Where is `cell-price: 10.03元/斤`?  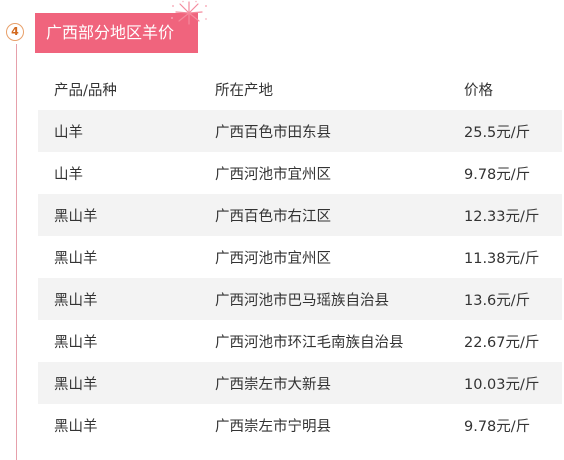 cell-price: 10.03元/斤 is located at coordinates (505, 383).